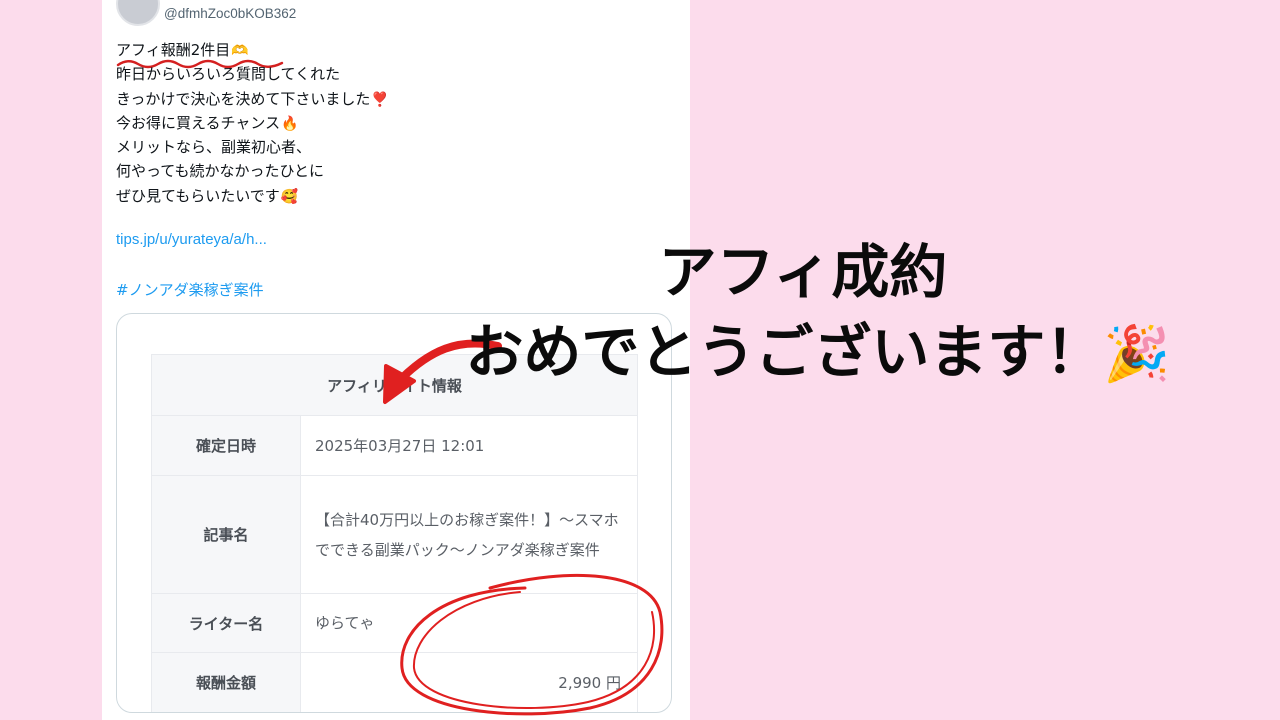  What do you see at coordinates (198, 122) in the screenshot?
I see `tweet-line-text: 今お得に買えるチャンス` at bounding box center [198, 122].